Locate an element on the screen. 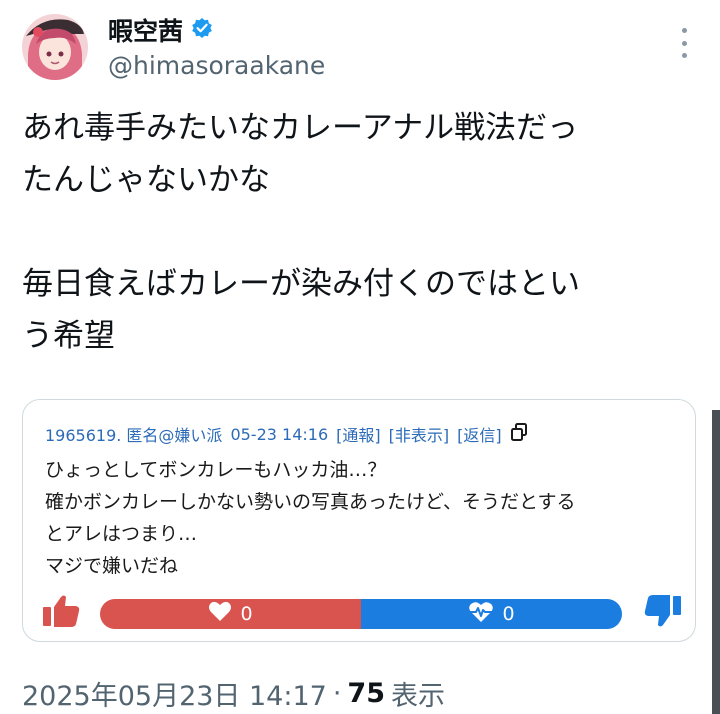 The width and height of the screenshot is (720, 714). vote-bar: 0 0 is located at coordinates (361, 614).